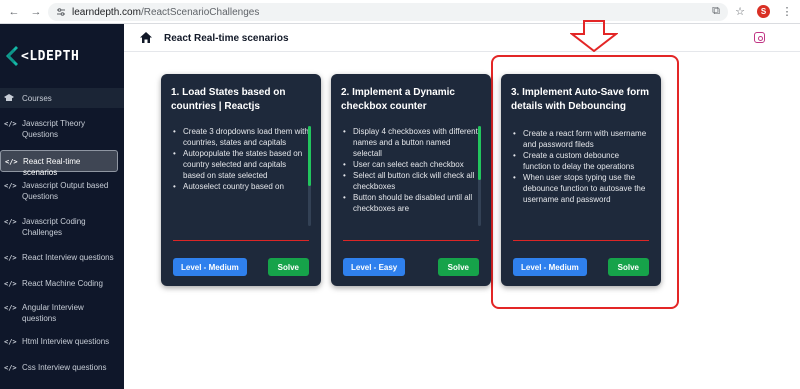 Image resolution: width=800 pixels, height=389 pixels. I want to click on instagram-icon, so click(759, 37).